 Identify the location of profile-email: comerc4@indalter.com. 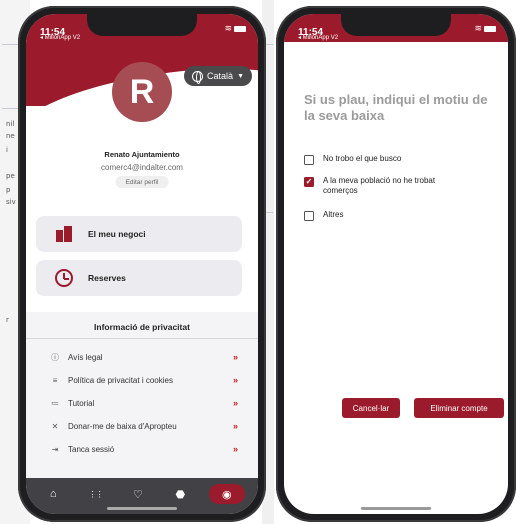
(142, 167).